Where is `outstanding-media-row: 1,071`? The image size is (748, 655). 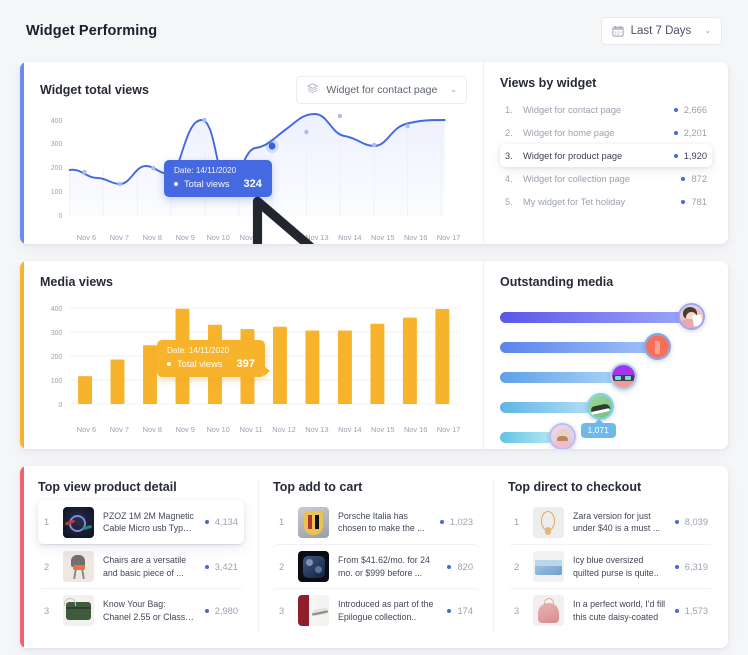
outstanding-media-row: 1,071 is located at coordinates (606, 415).